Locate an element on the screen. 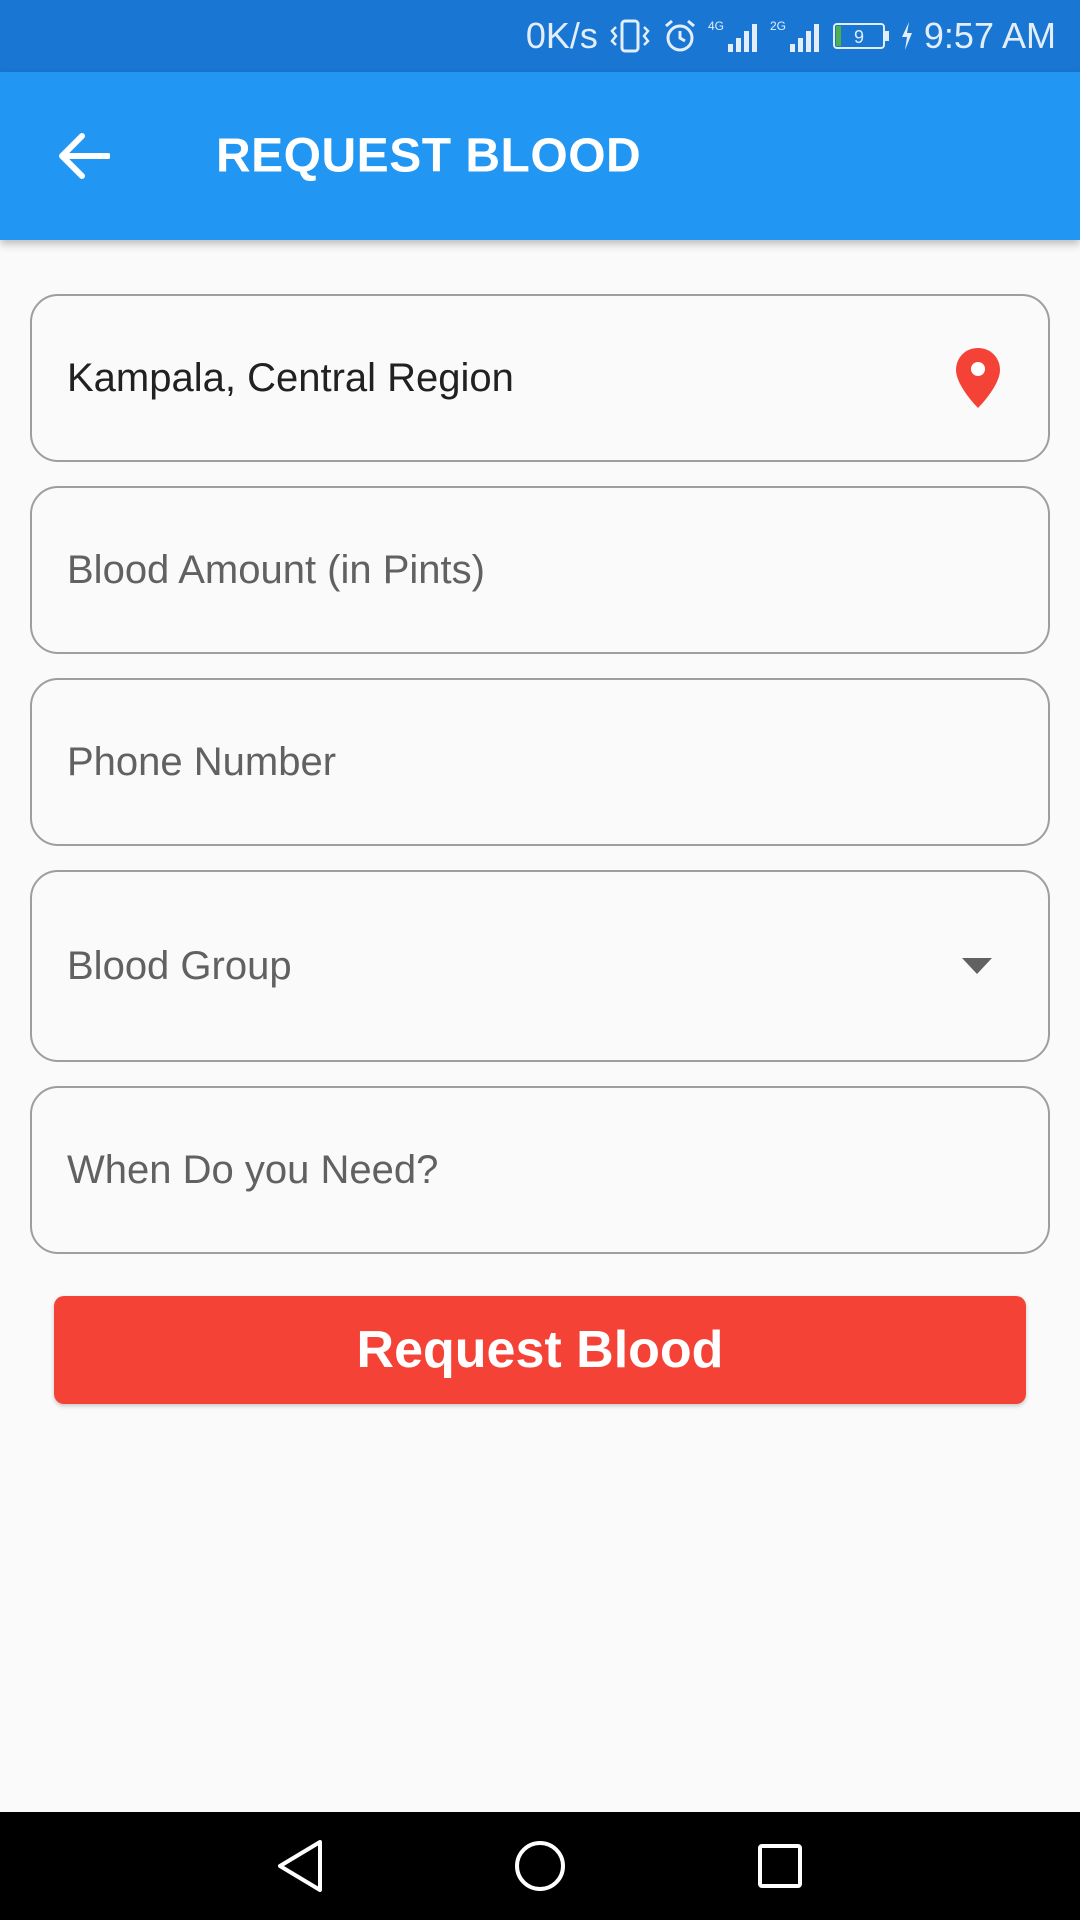  blood-amount-input is located at coordinates (540, 570).